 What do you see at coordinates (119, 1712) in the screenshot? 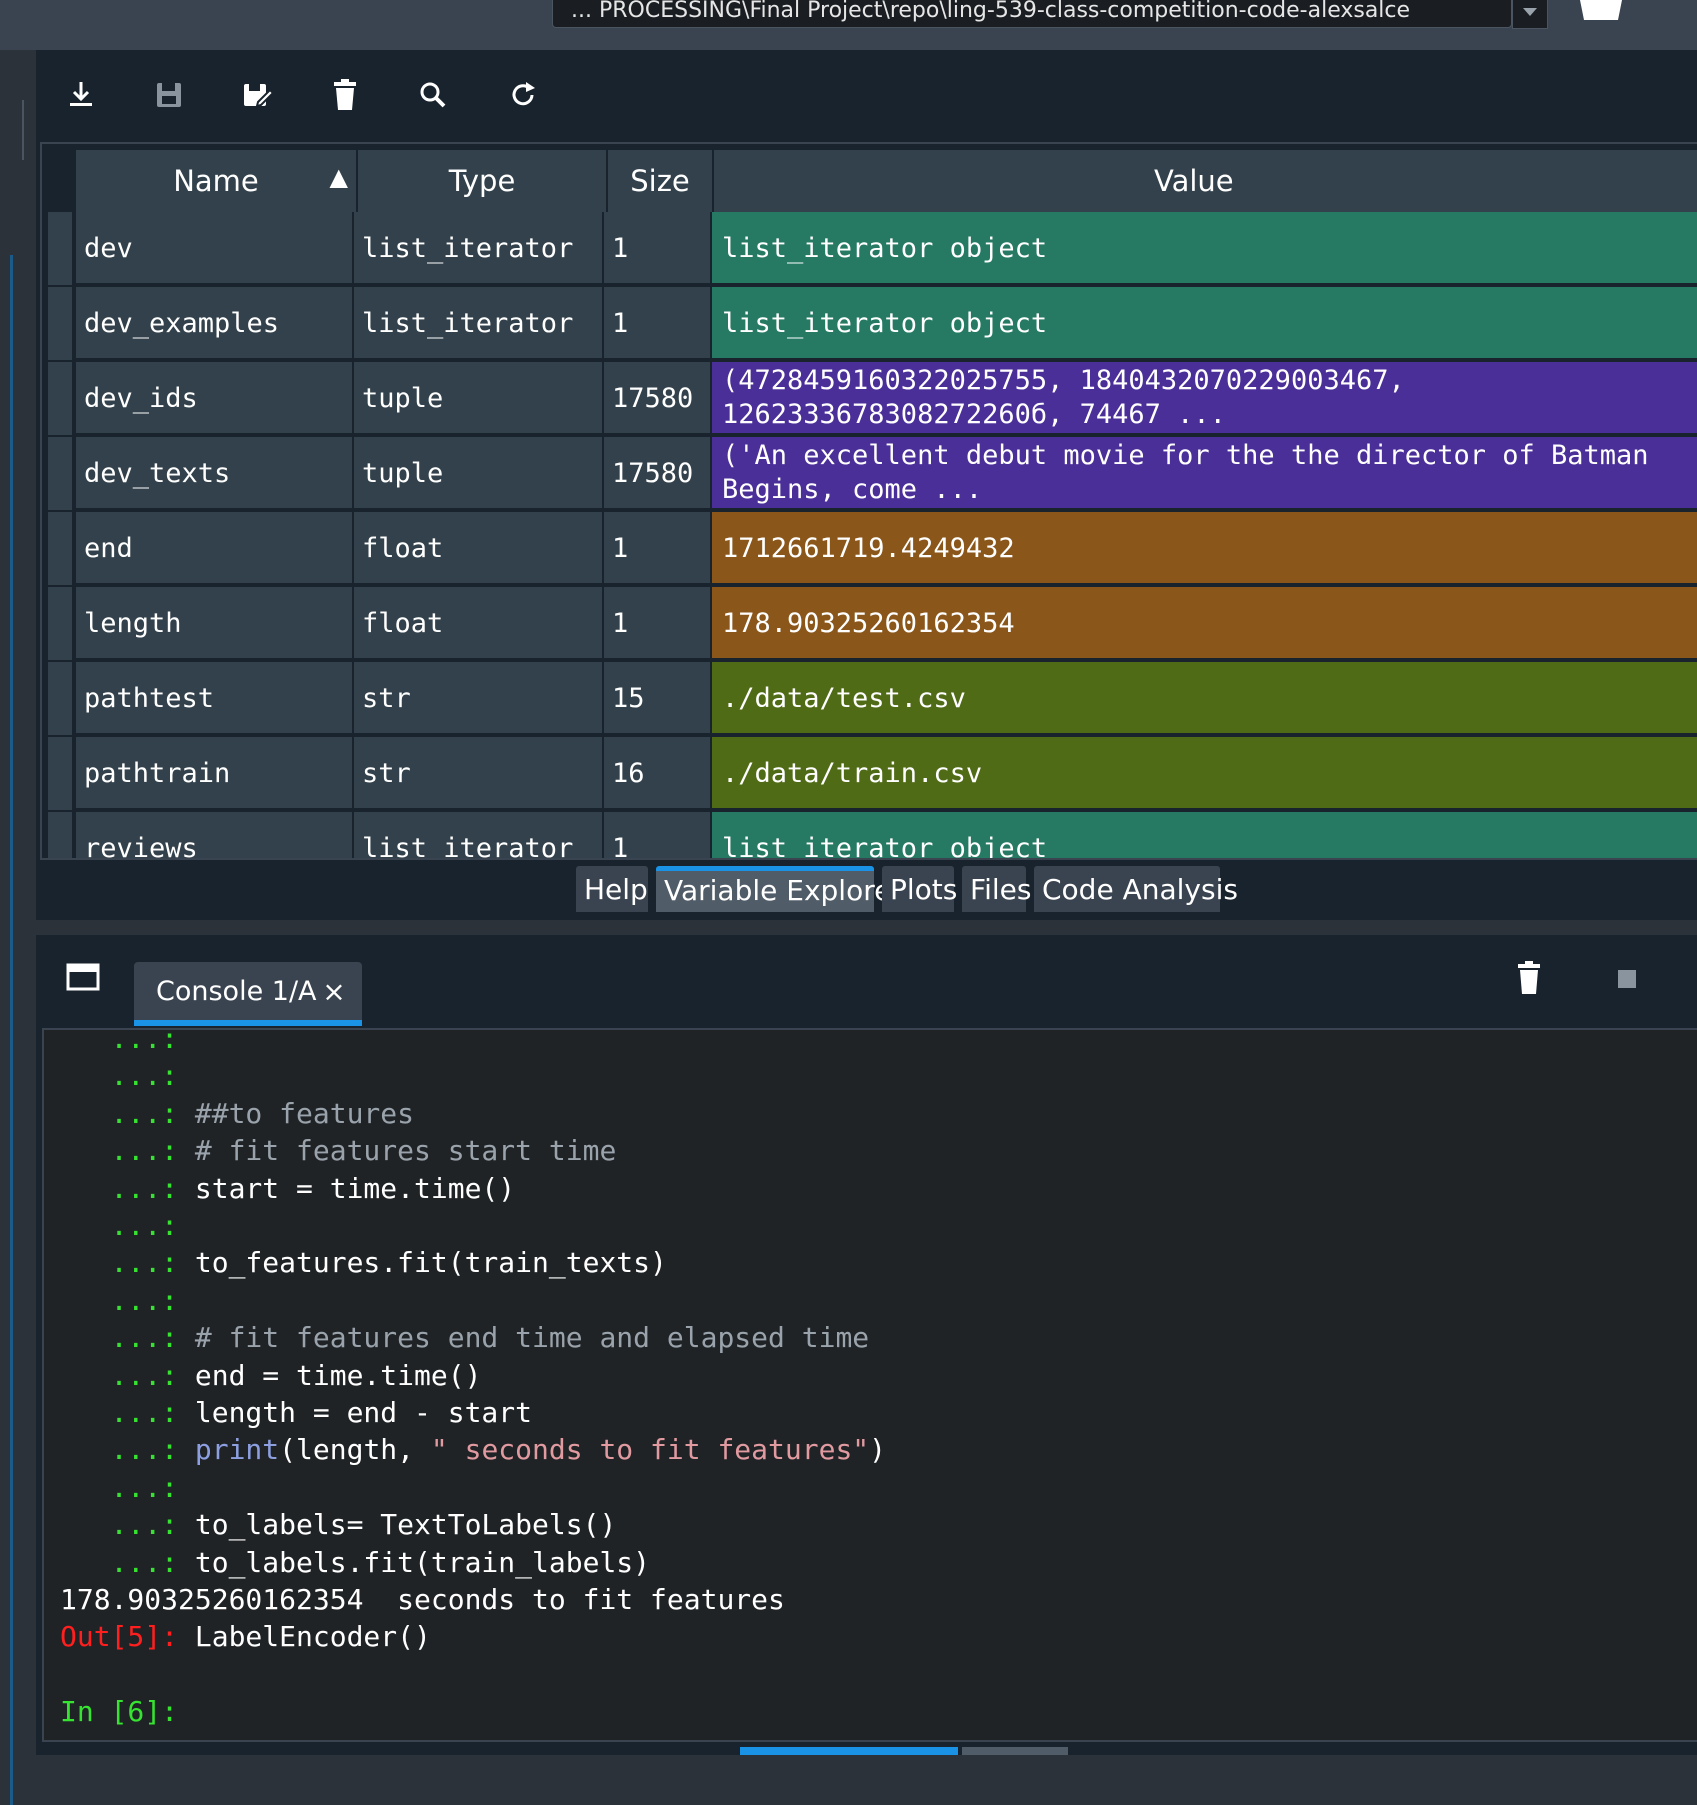
I see `console-line: In [6]:` at bounding box center [119, 1712].